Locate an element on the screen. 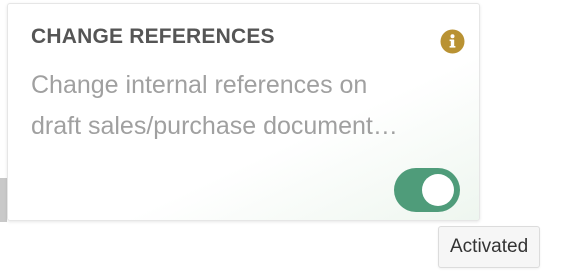 The image size is (568, 272). adjacent-card-edge is located at coordinates (3, 200).